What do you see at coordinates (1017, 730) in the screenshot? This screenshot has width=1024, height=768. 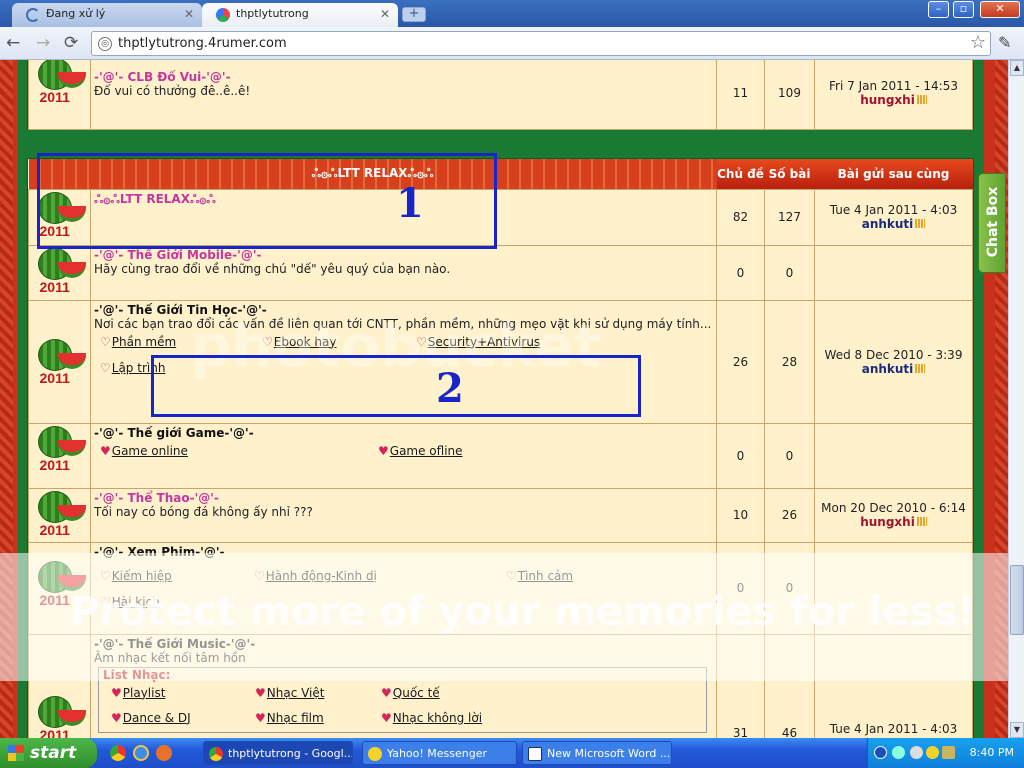 I see `scroll-down-arrow-icon: ▼` at bounding box center [1017, 730].